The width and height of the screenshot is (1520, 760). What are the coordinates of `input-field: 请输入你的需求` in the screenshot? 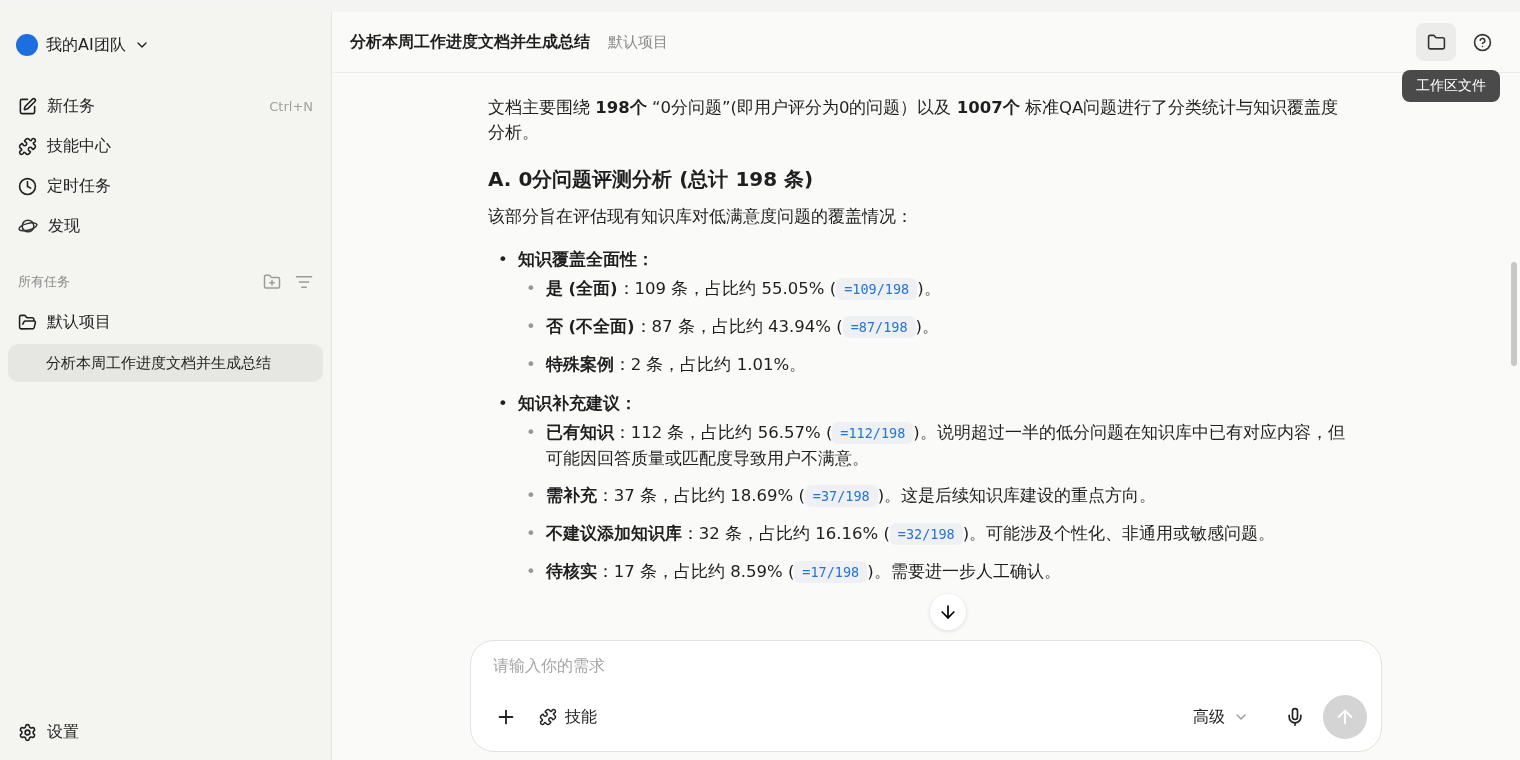 It's located at (929, 665).